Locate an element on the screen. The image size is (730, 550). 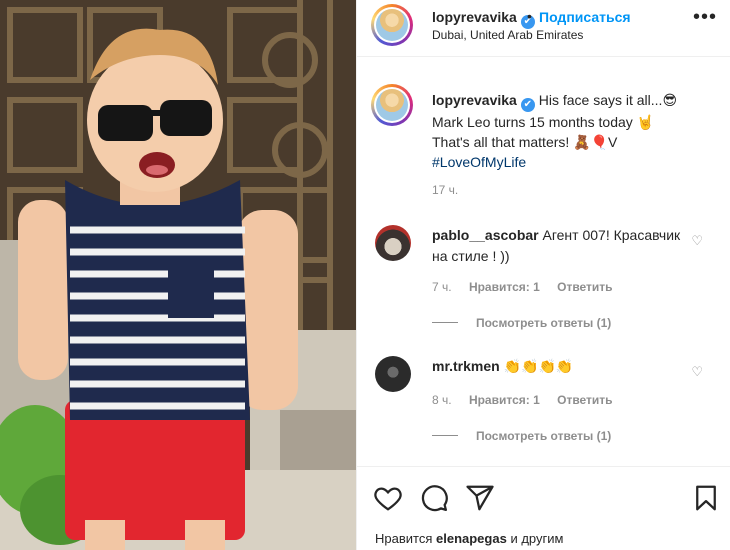
likes-suffix: и другим is located at coordinates (536, 538).